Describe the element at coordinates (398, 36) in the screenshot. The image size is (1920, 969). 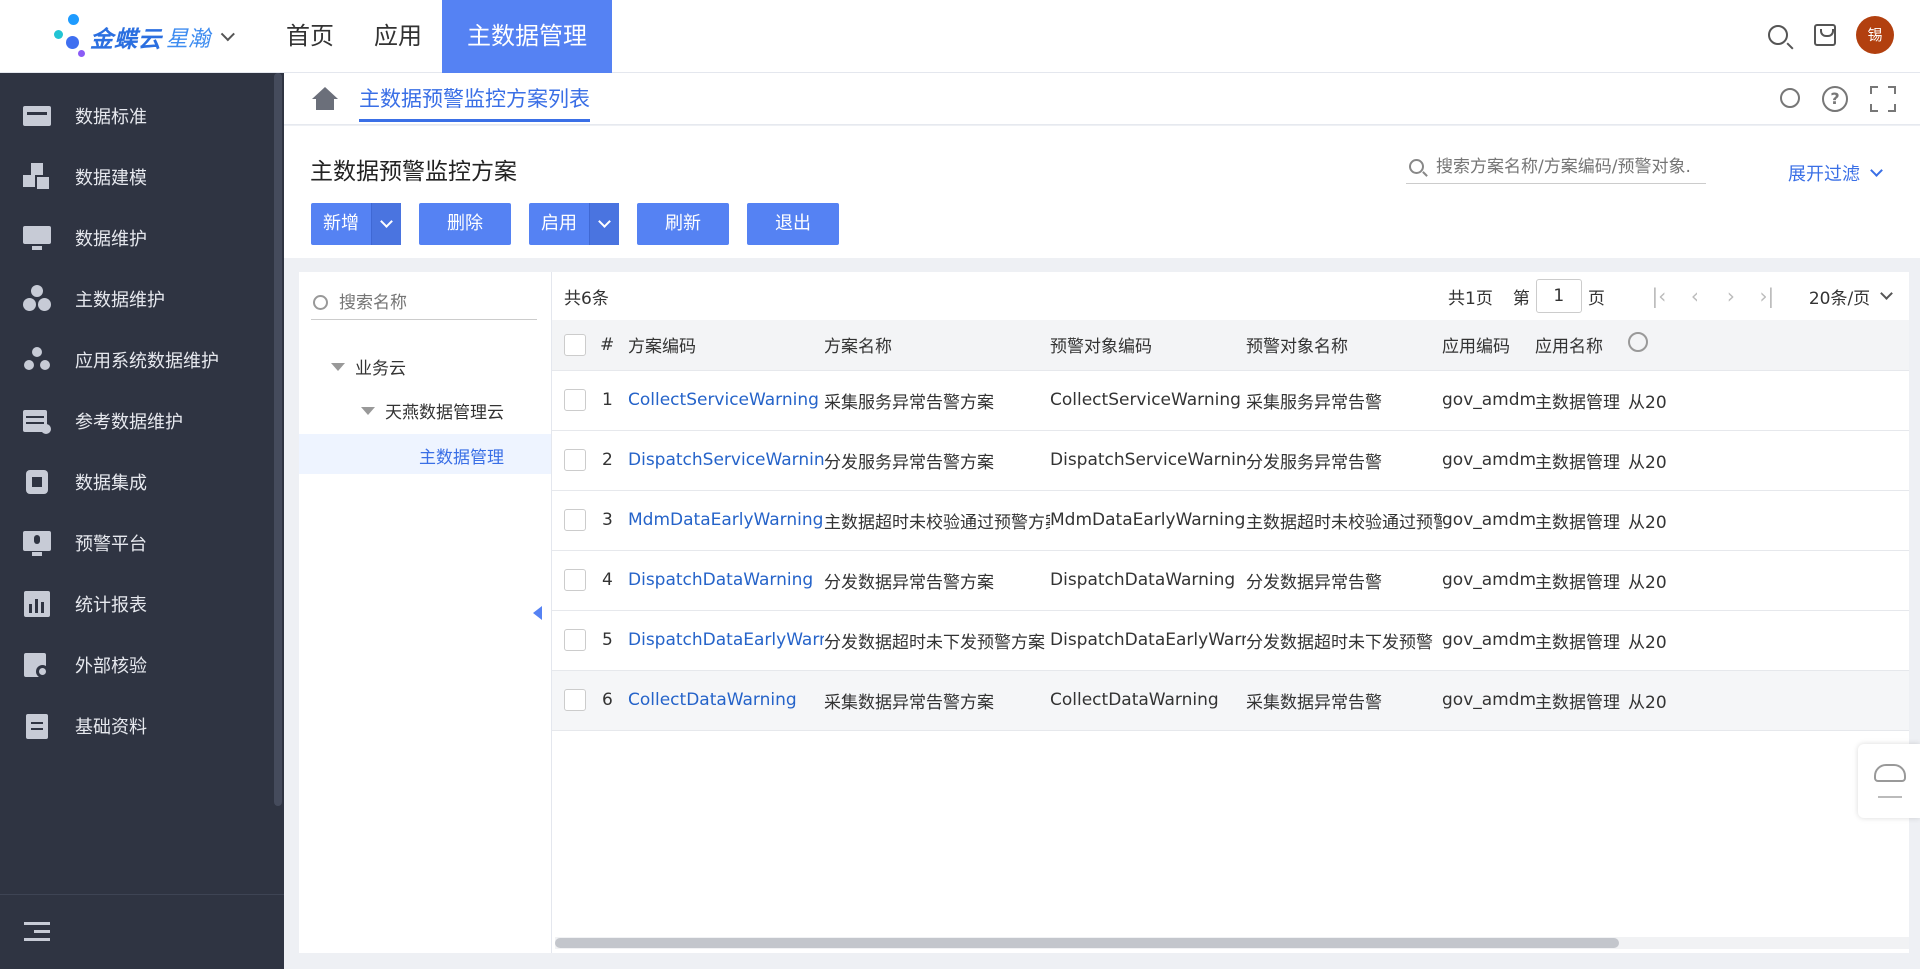
I see `nav-apps: 应用` at that location.